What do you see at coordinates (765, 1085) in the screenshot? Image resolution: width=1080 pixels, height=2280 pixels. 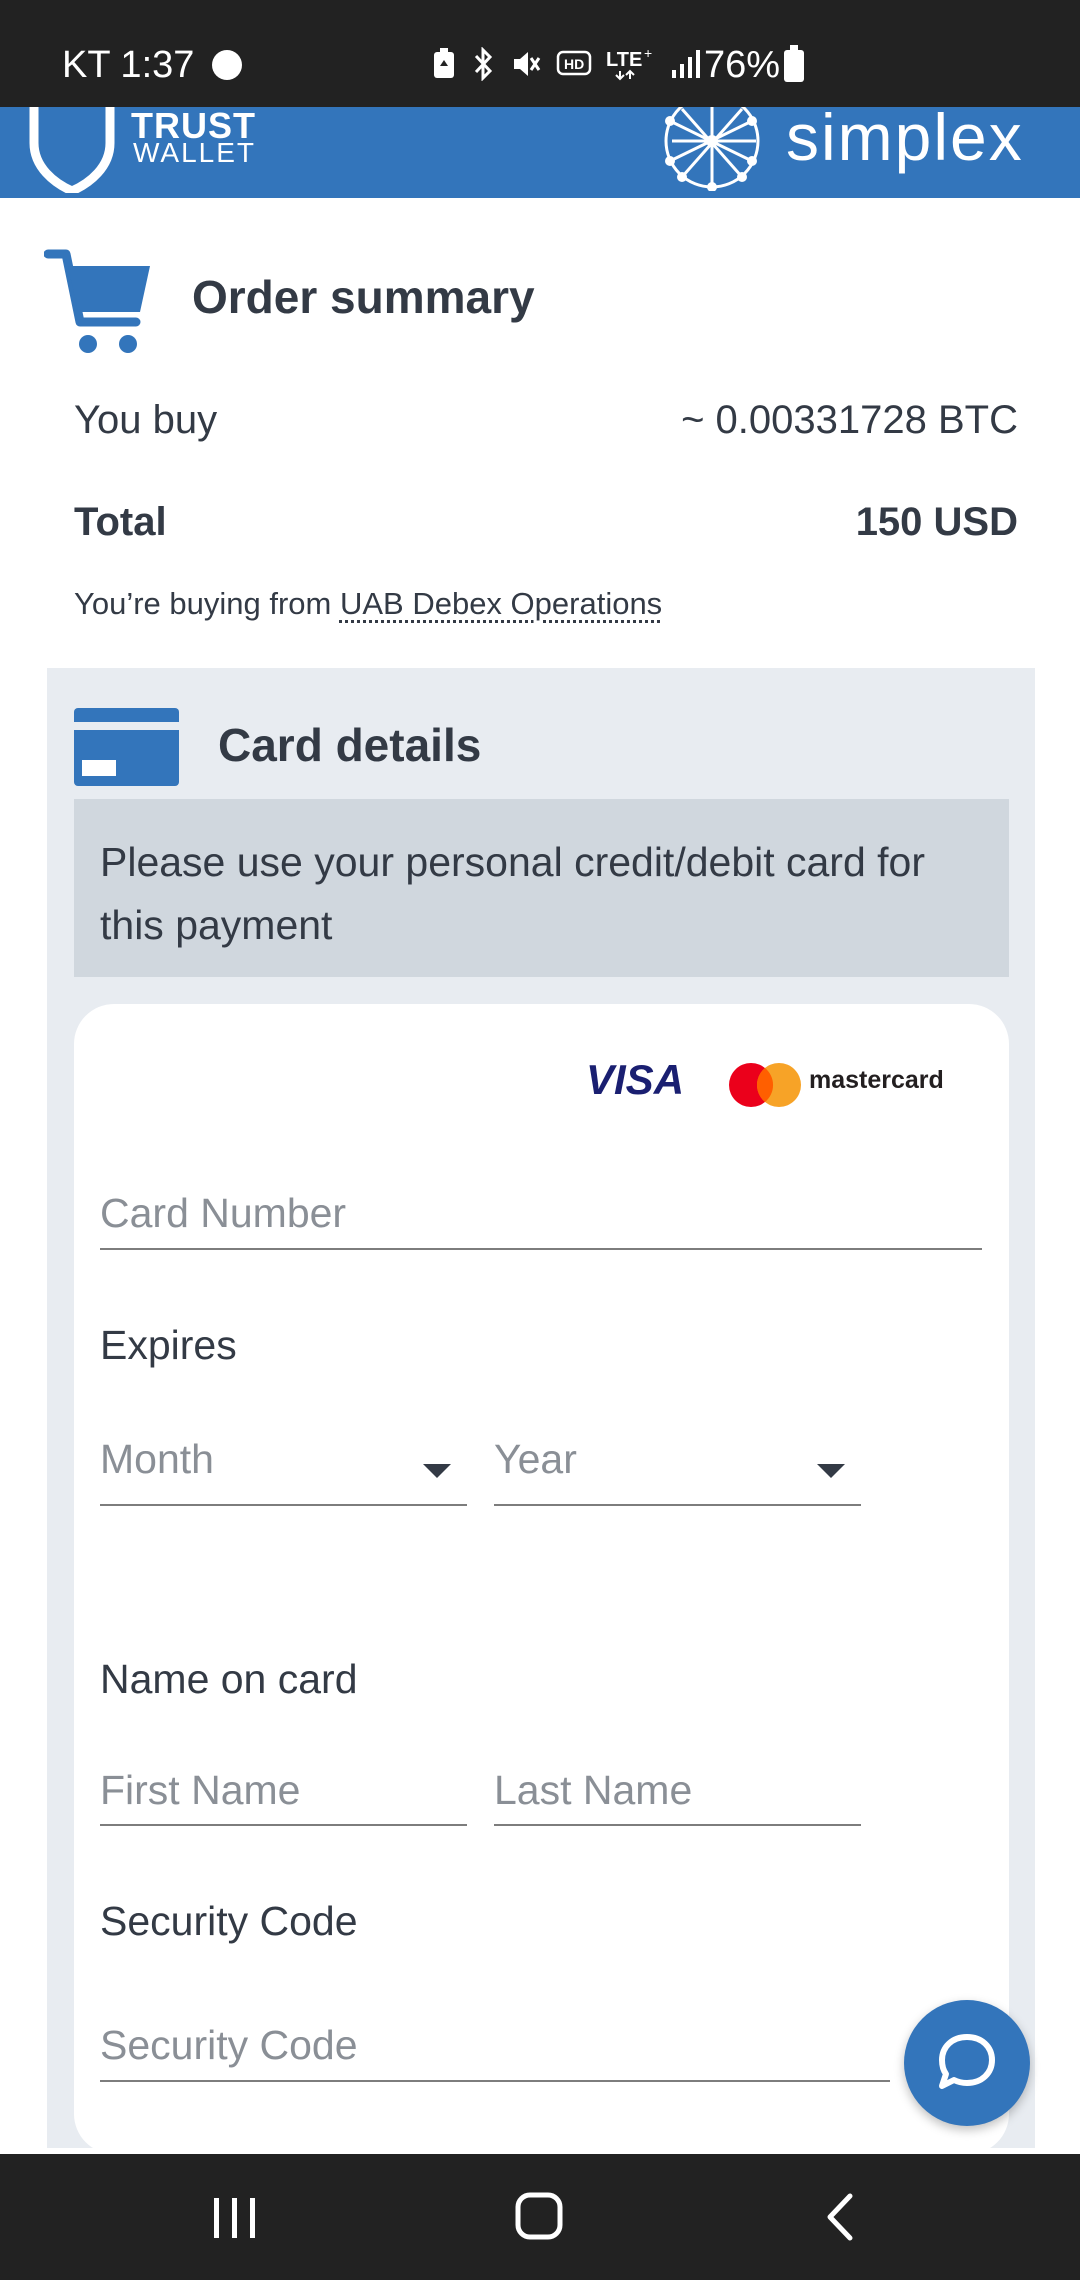 I see `mastercard-icon` at bounding box center [765, 1085].